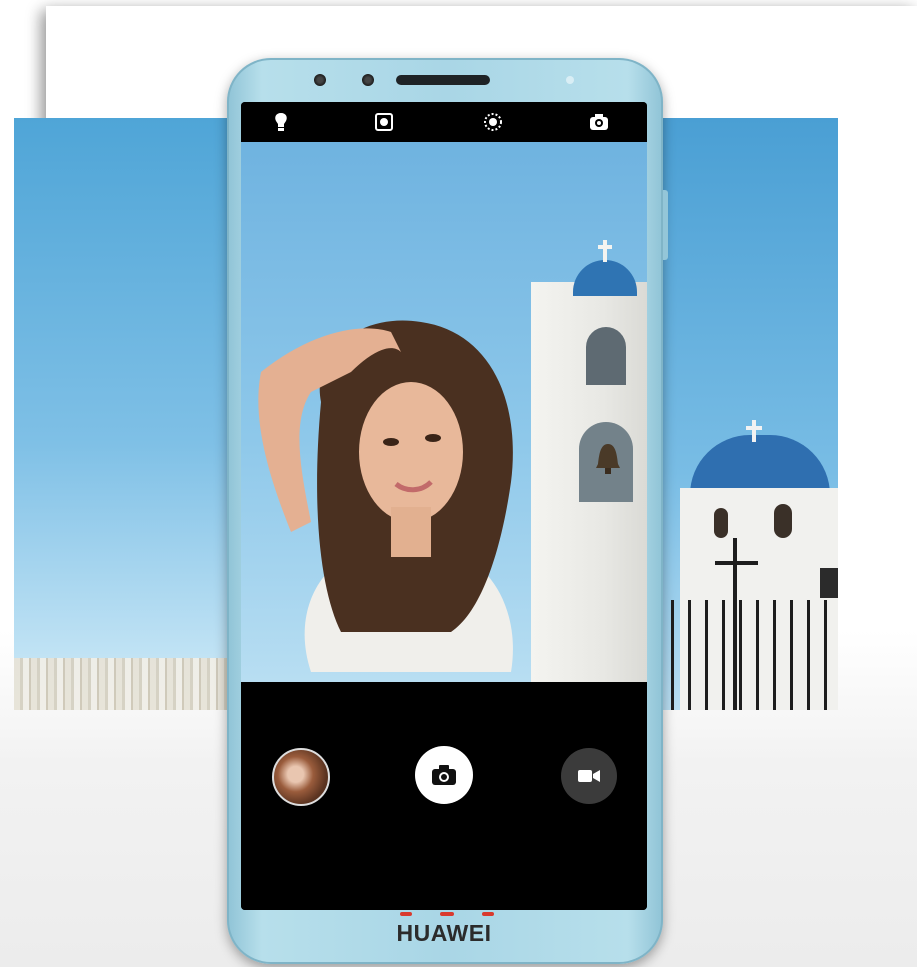  I want to click on front-camera-lens, so click(320, 80).